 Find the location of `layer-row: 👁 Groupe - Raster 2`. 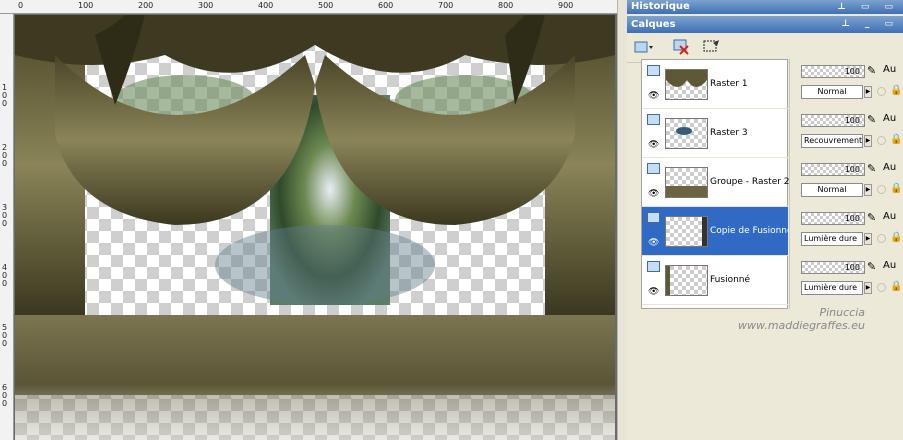

layer-row: 👁 Groupe - Raster 2 is located at coordinates (716, 182).